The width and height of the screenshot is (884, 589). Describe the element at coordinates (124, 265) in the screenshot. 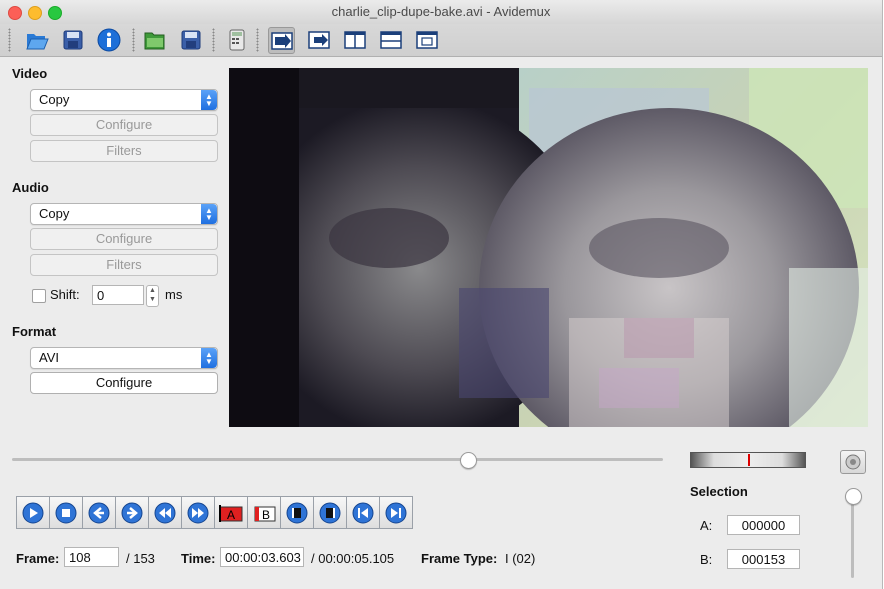

I see `audio-filters-button: Filters` at that location.